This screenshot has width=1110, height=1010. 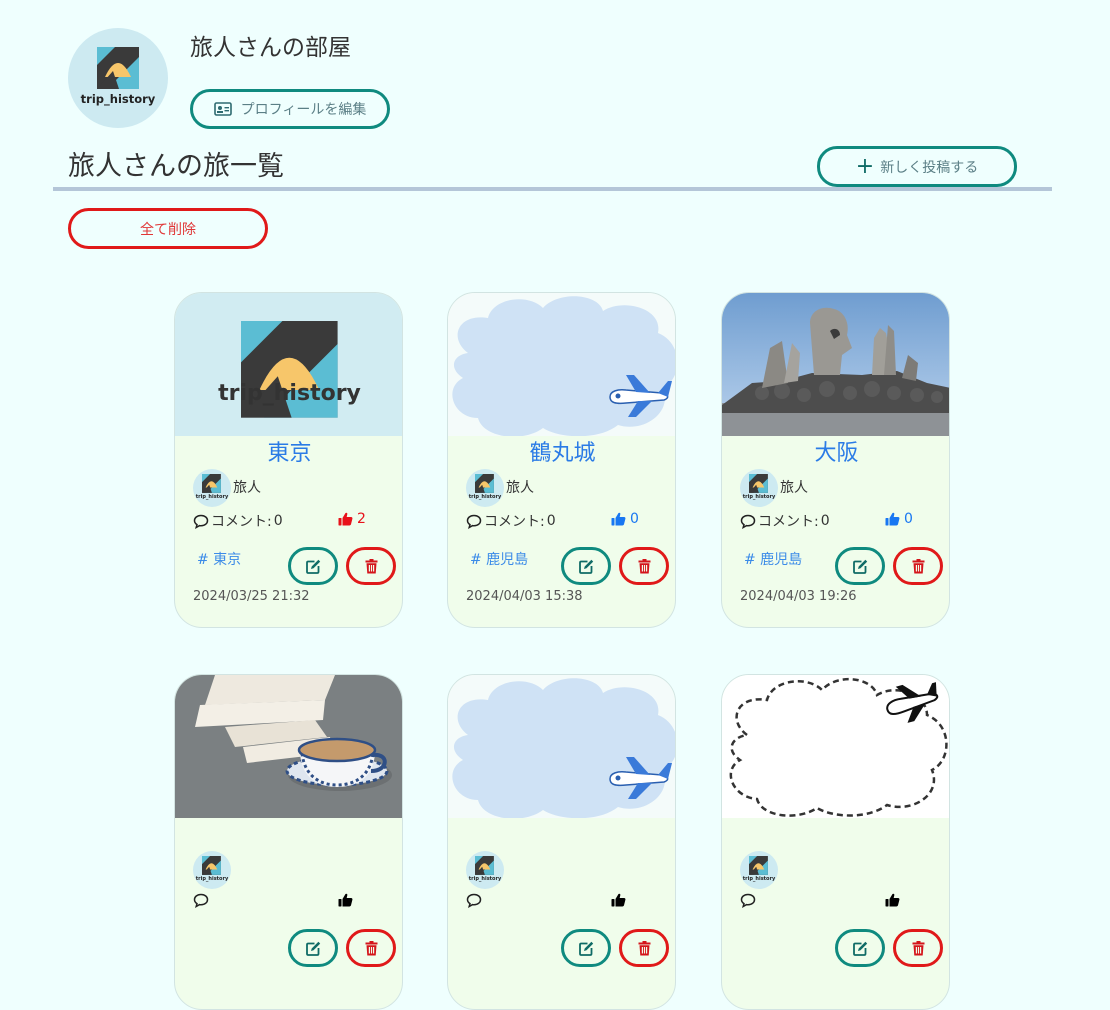 I want to click on stone-monument-photo, so click(x=835, y=364).